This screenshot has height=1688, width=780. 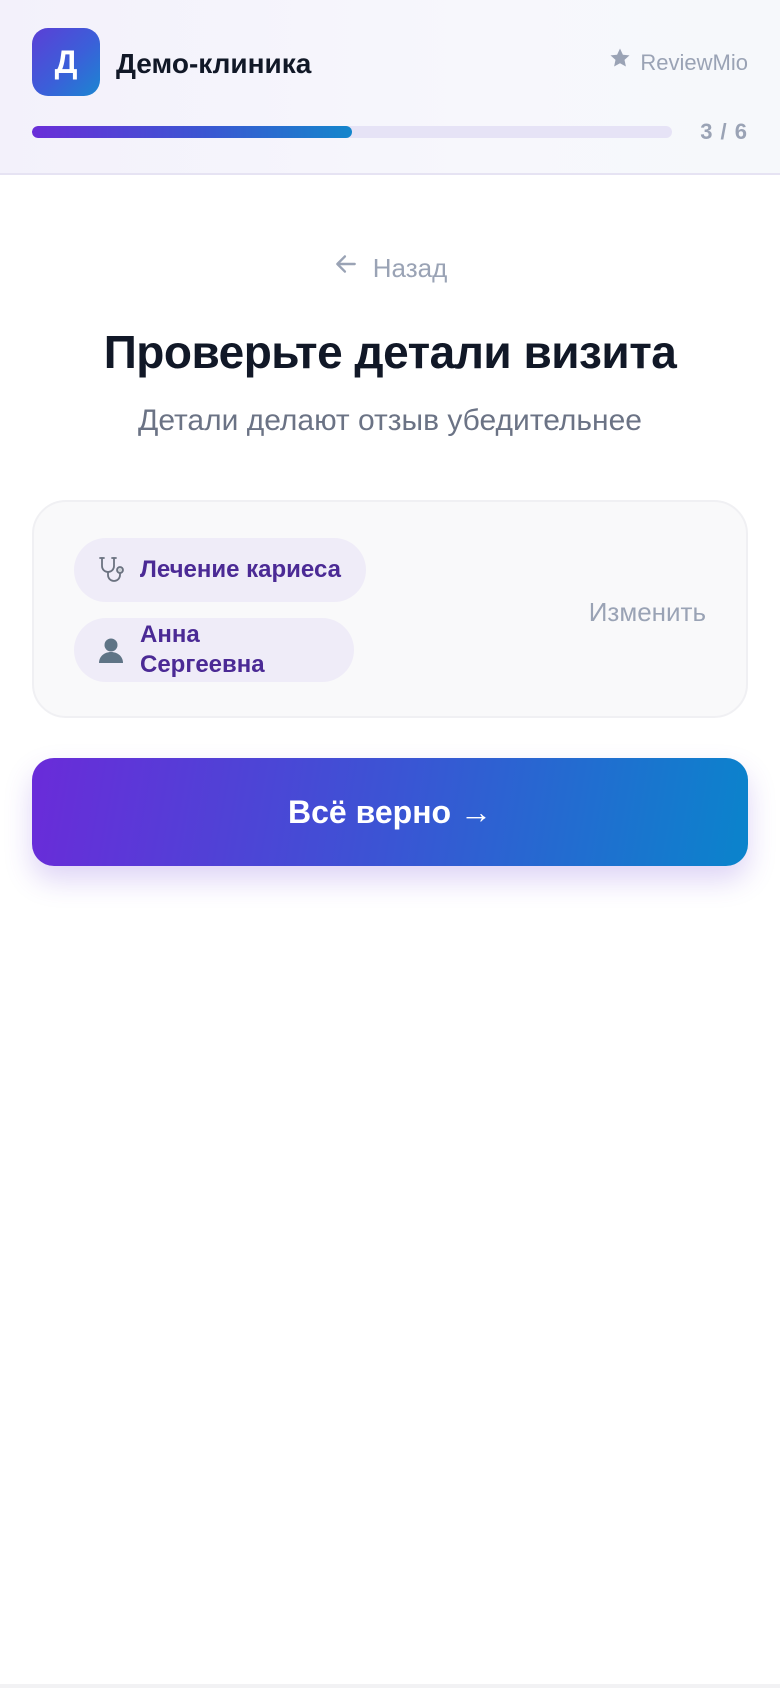 What do you see at coordinates (647, 612) in the screenshot?
I see `change-details-link: Изменить` at bounding box center [647, 612].